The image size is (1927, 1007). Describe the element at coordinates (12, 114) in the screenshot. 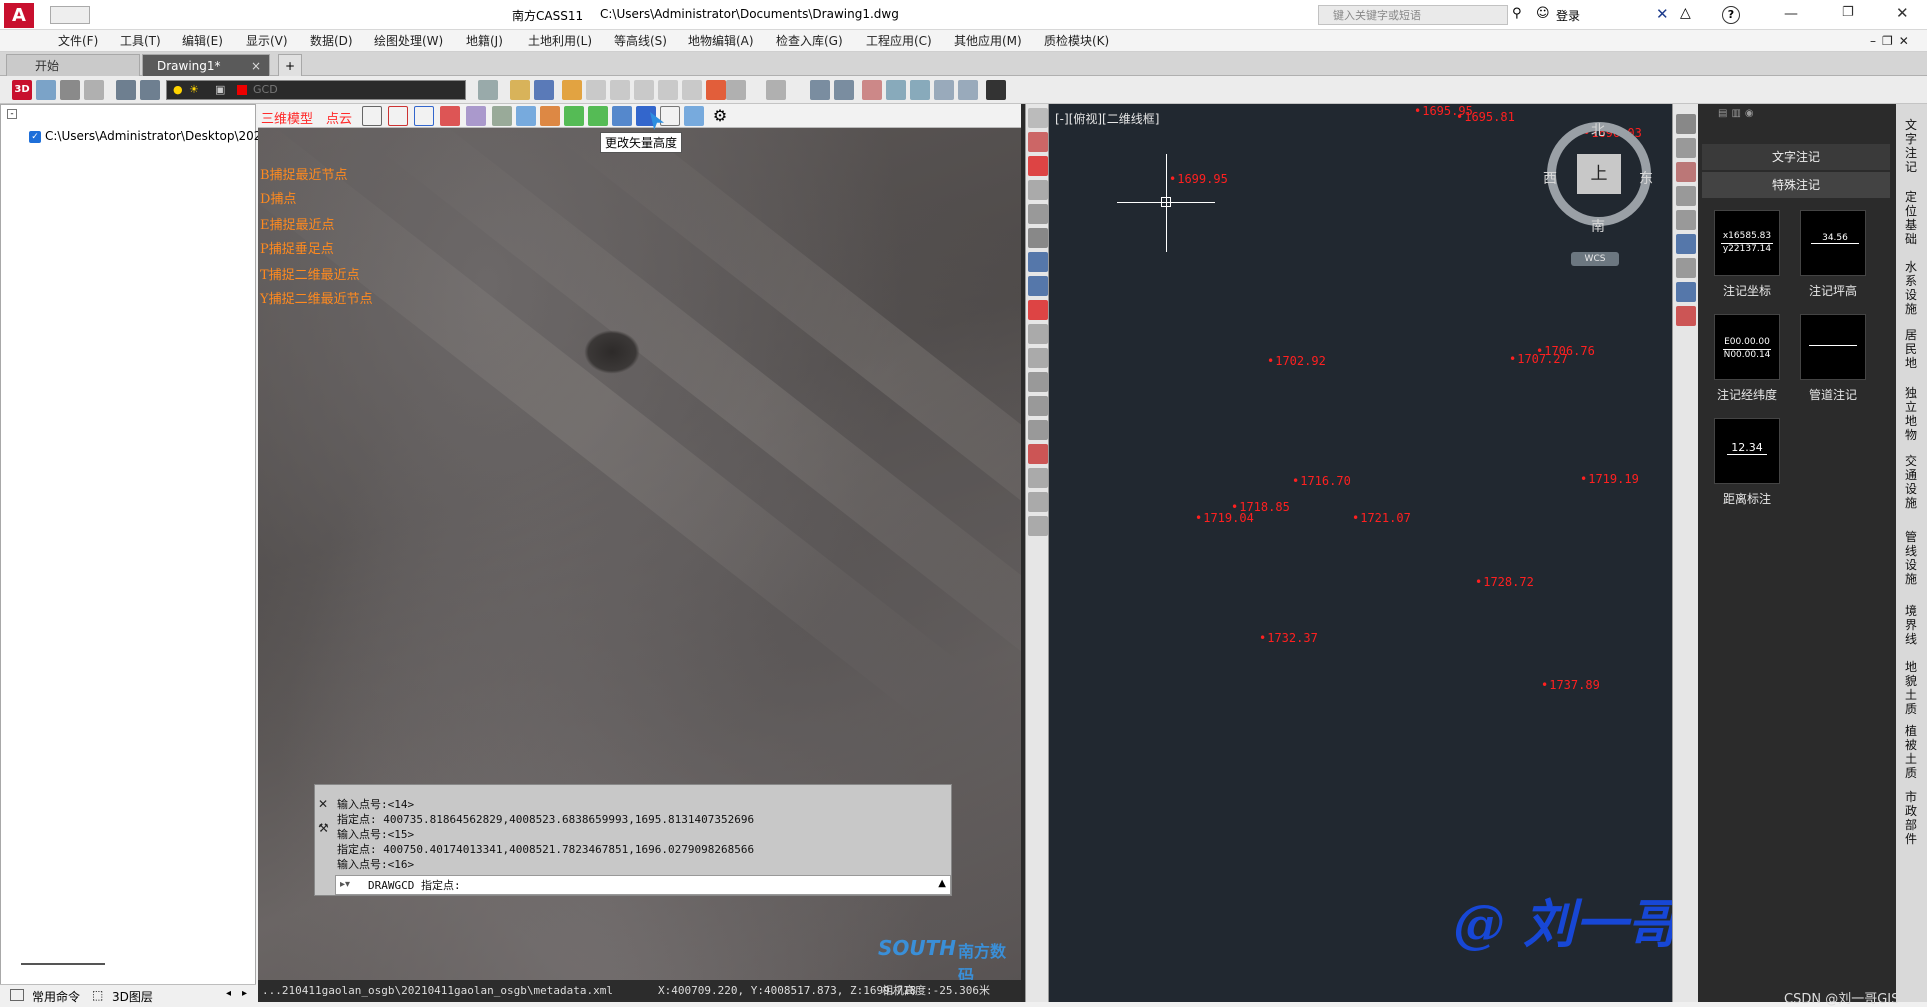

I see `collapse-icon: -` at that location.